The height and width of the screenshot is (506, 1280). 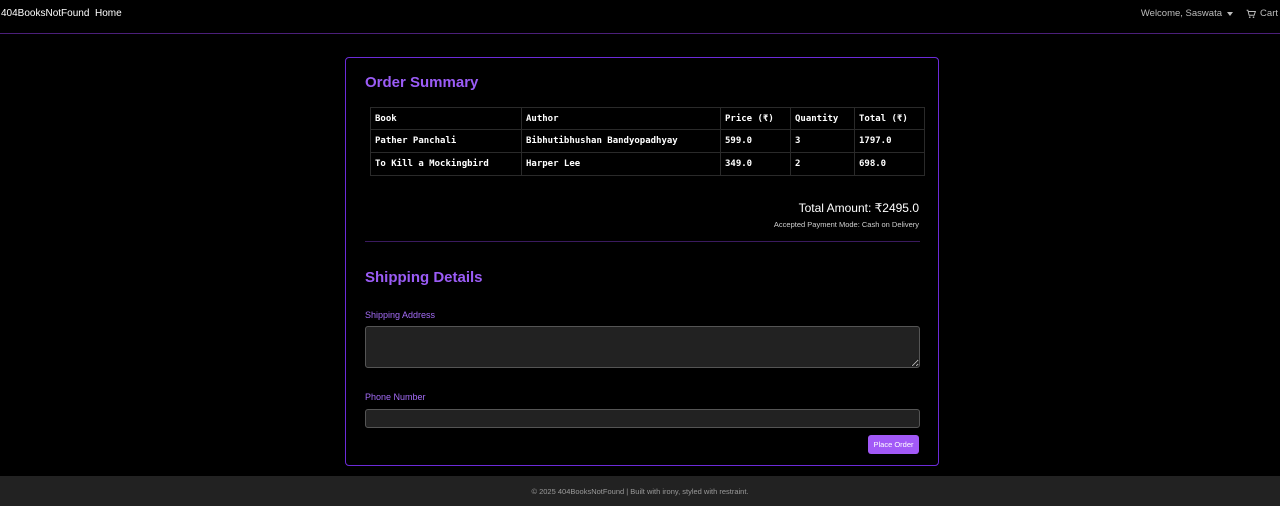 I want to click on cell-quantity: 3, so click(x=822, y=141).